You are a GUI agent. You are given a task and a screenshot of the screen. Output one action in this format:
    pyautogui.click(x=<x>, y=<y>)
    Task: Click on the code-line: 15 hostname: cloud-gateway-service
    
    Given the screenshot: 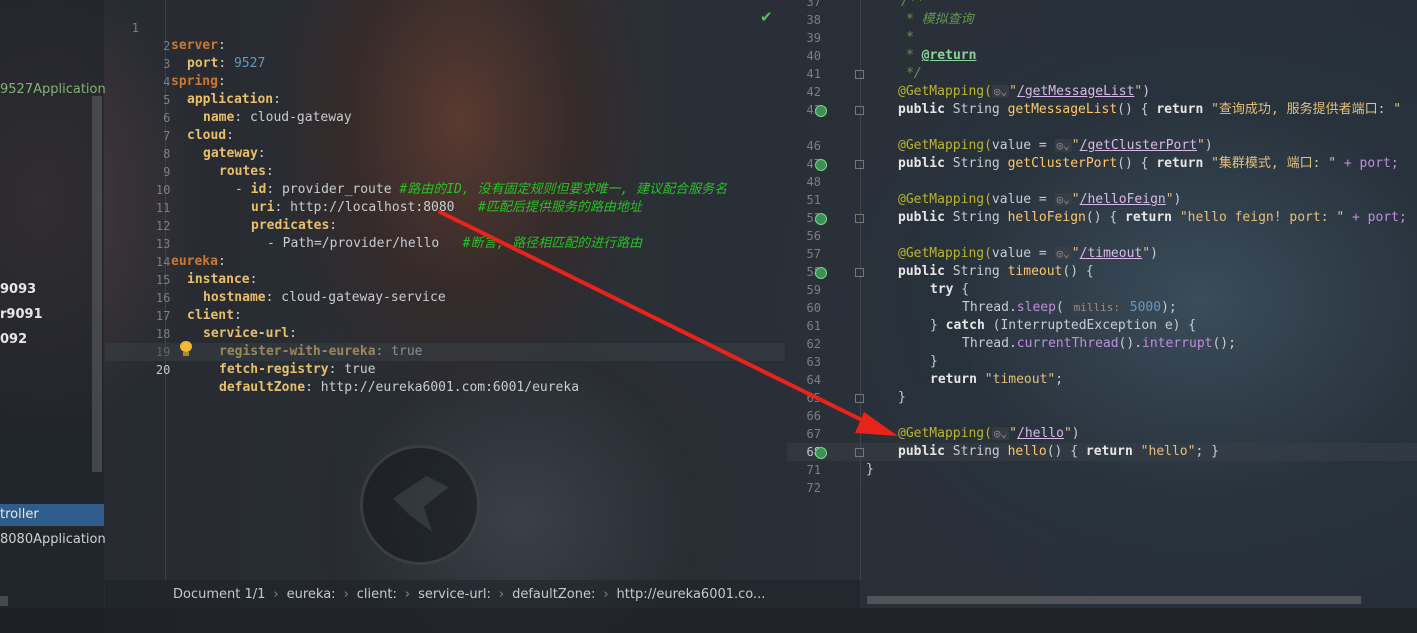 What is the action you would take?
    pyautogui.click(x=445, y=279)
    